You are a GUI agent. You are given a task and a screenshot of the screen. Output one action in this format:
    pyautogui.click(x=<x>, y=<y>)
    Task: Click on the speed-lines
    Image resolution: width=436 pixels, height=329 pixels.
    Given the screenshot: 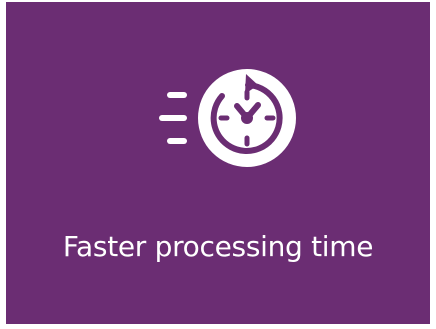 What is the action you would take?
    pyautogui.click(x=173, y=118)
    